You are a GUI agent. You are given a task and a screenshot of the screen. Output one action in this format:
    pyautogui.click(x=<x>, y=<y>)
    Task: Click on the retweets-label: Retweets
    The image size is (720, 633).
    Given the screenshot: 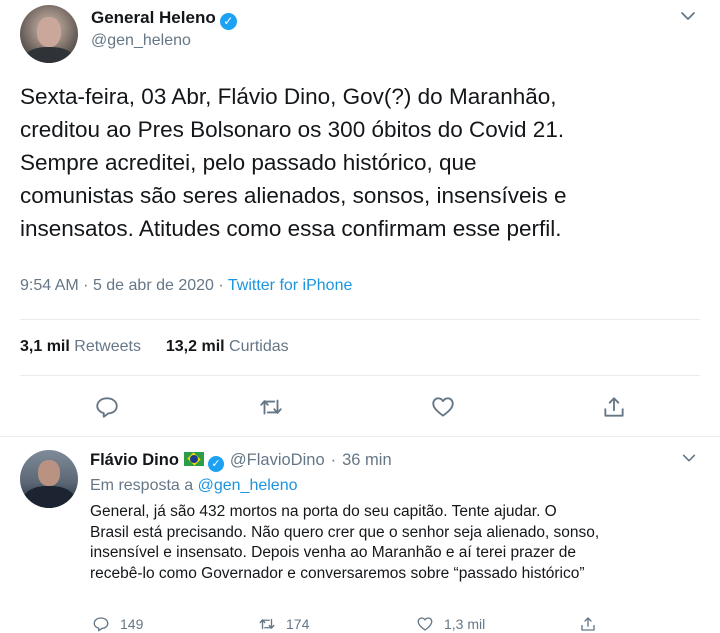 What is the action you would take?
    pyautogui.click(x=107, y=346)
    